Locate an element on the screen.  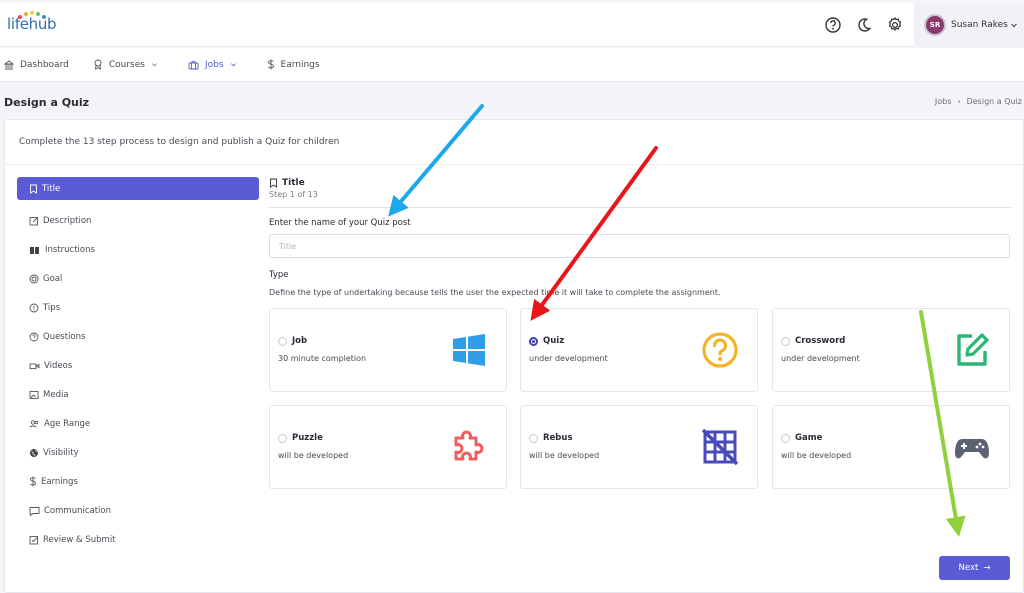
option-name: Rebus is located at coordinates (558, 438).